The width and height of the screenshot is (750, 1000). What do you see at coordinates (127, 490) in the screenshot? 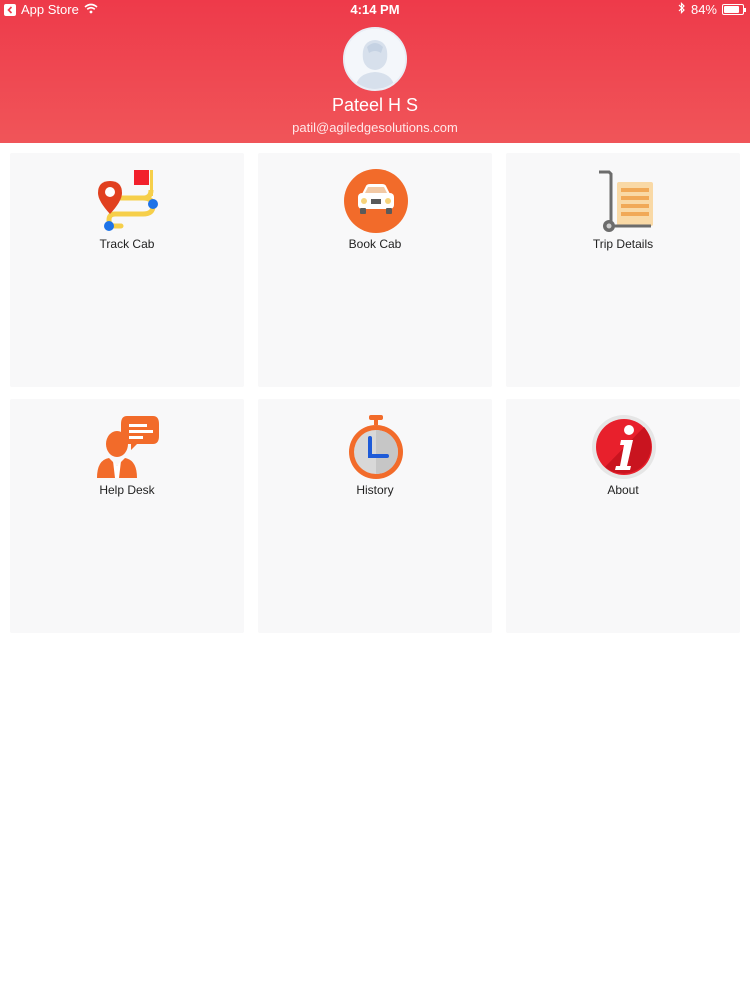
I see `menu-label: Help Desk` at bounding box center [127, 490].